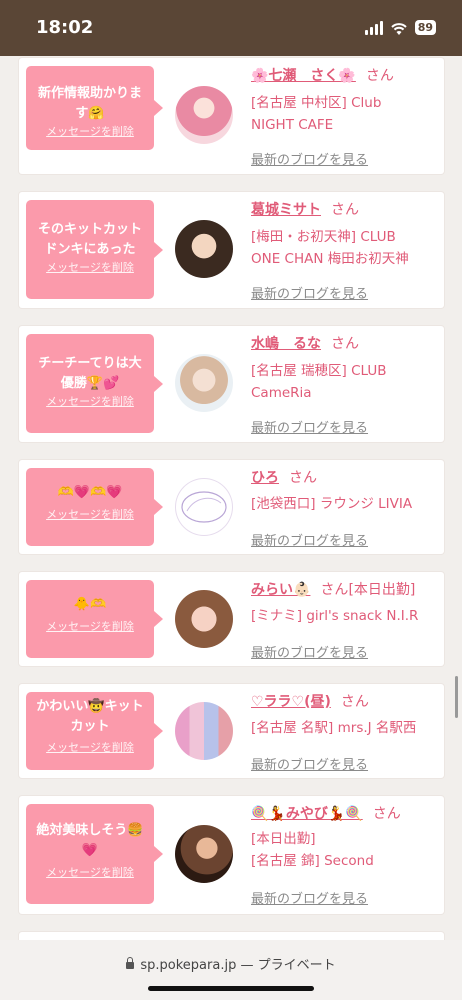 The width and height of the screenshot is (462, 1000). Describe the element at coordinates (330, 259) in the screenshot. I see `shop-detail: ONE CHAN 梅田お初天神` at that location.